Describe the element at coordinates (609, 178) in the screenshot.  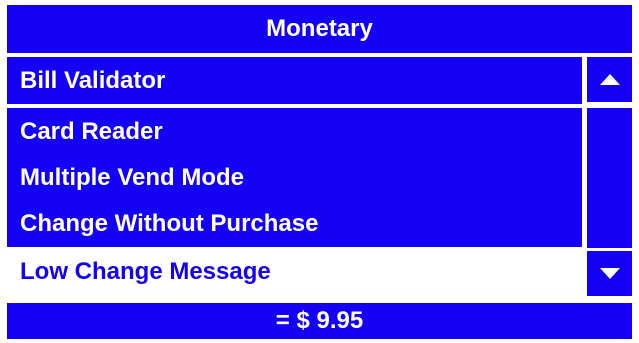
I see `scrollbar-track` at that location.